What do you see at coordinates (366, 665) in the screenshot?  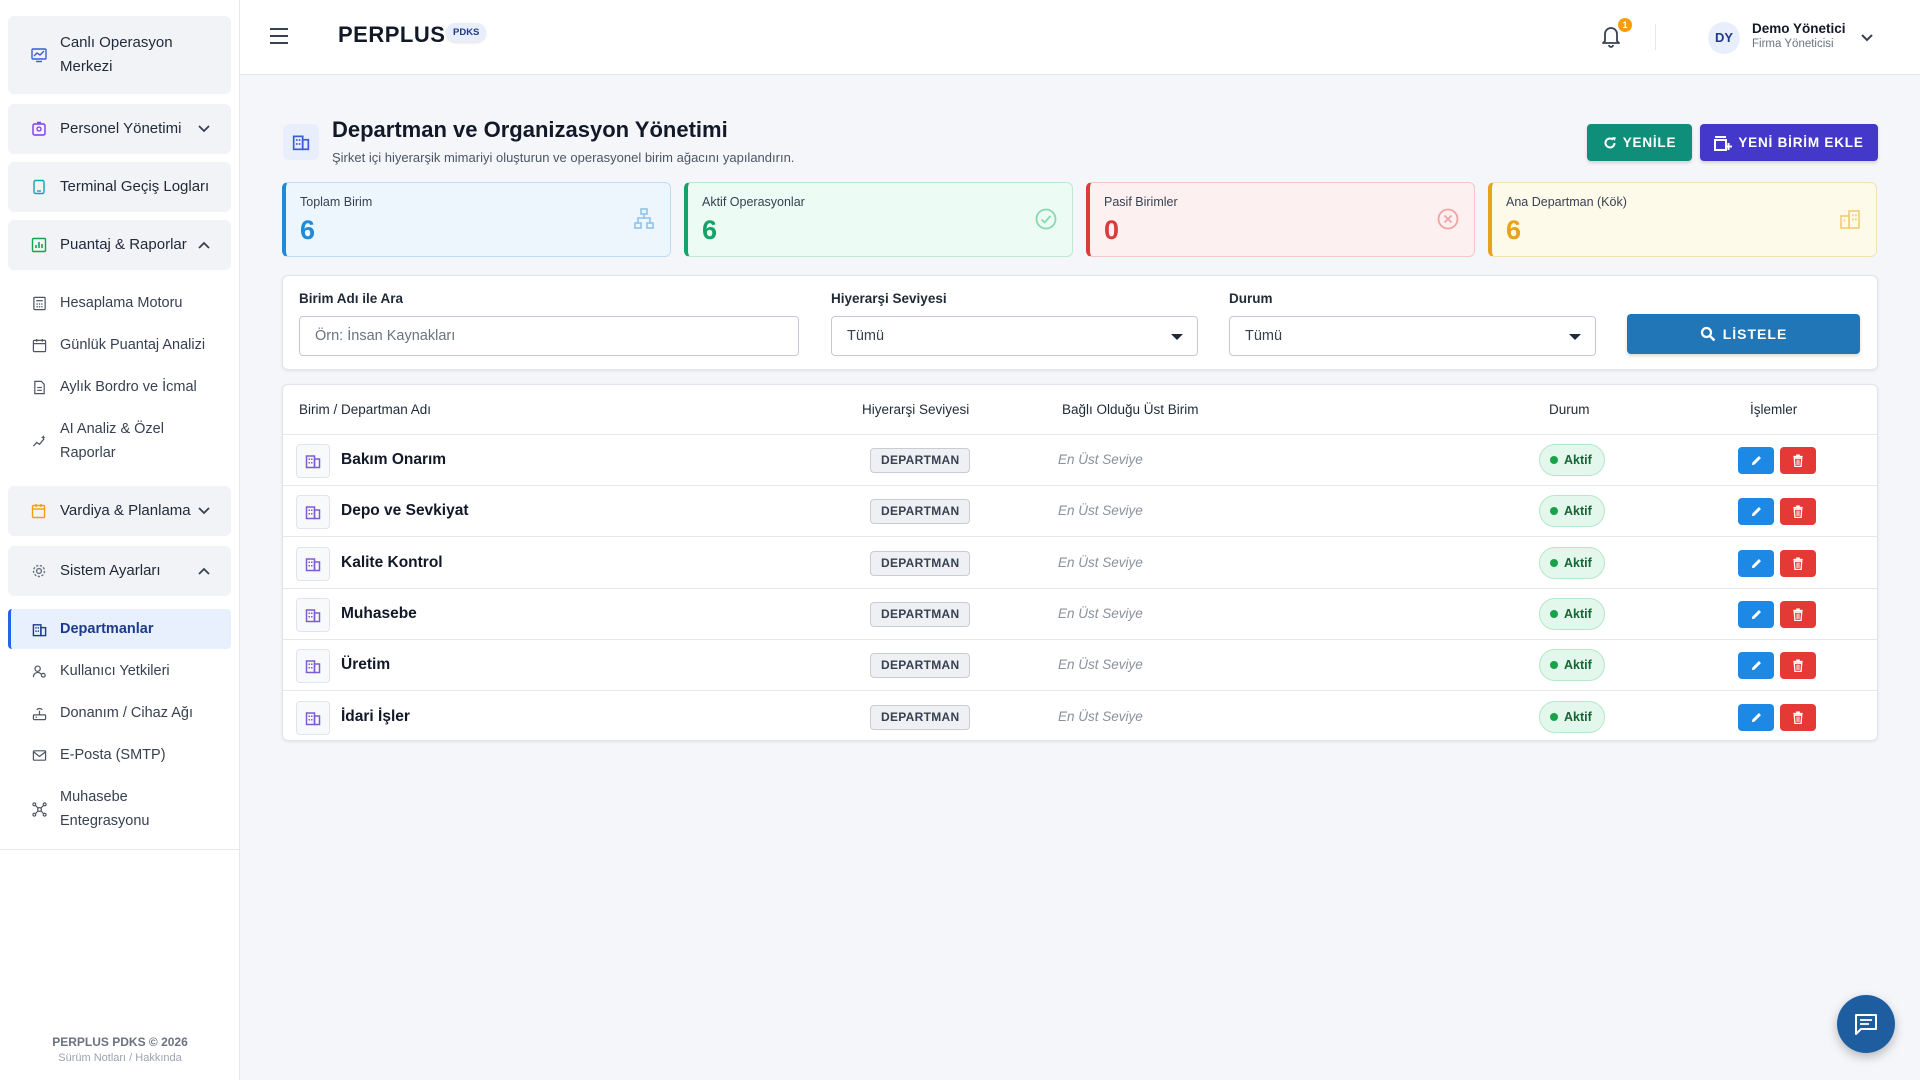 I see `department-name: Üretim` at bounding box center [366, 665].